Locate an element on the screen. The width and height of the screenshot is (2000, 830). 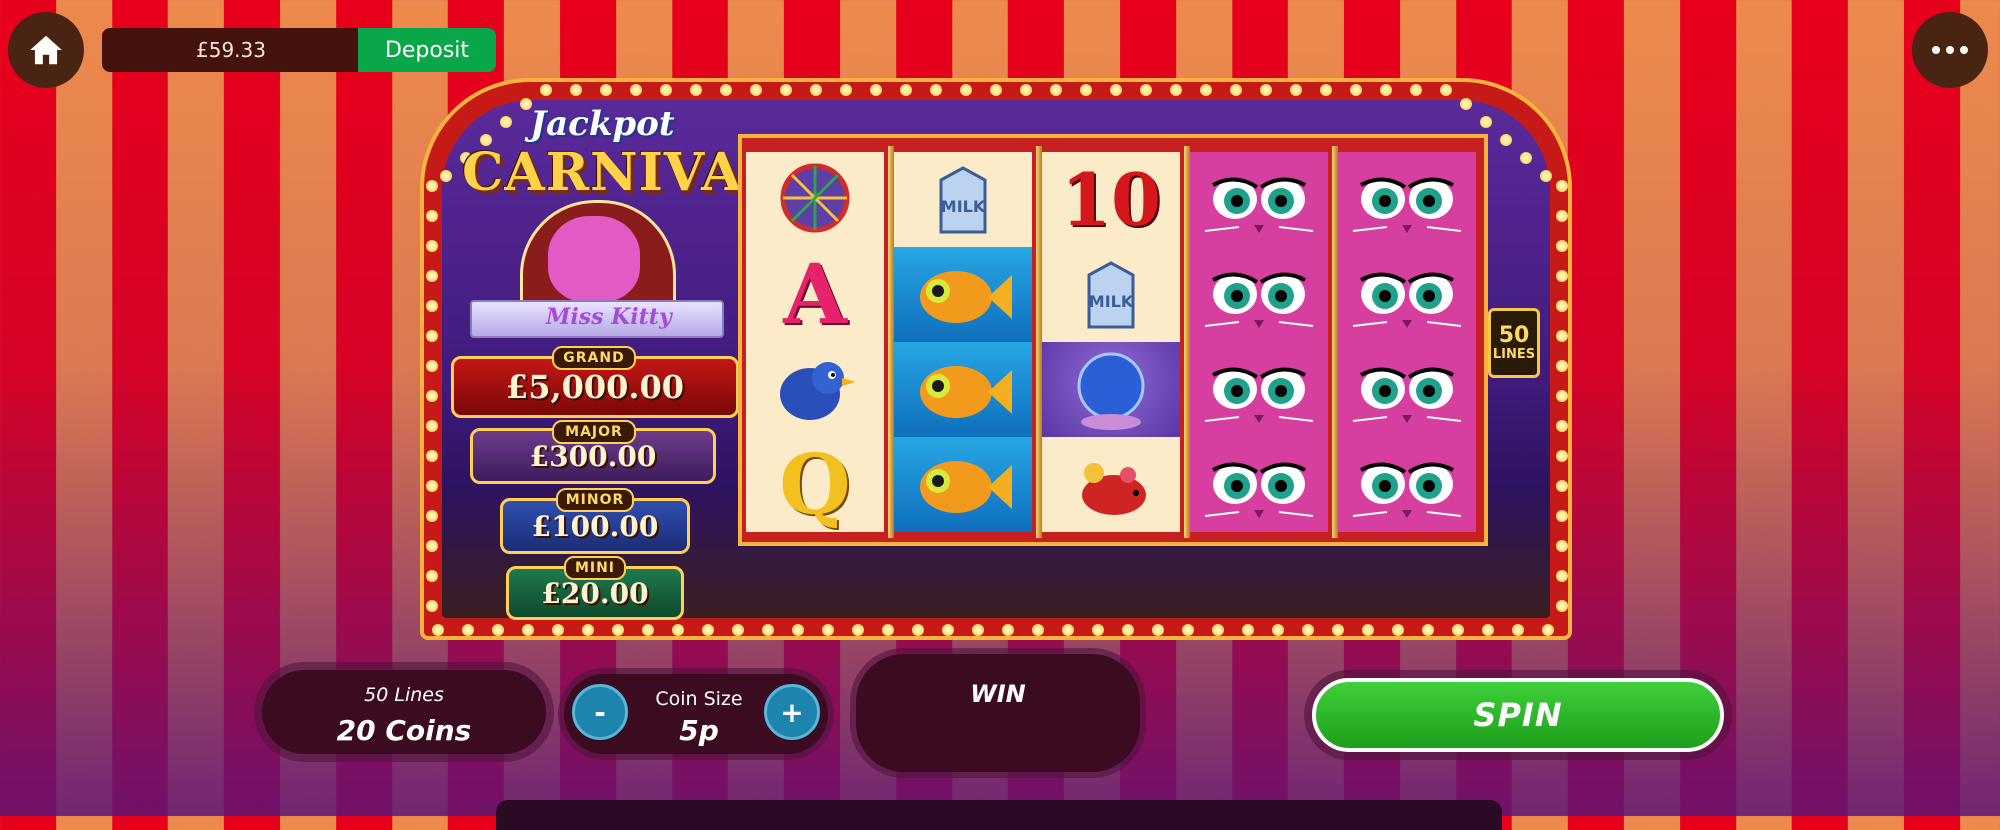
coin-size-value: 5p is located at coordinates (699, 730).